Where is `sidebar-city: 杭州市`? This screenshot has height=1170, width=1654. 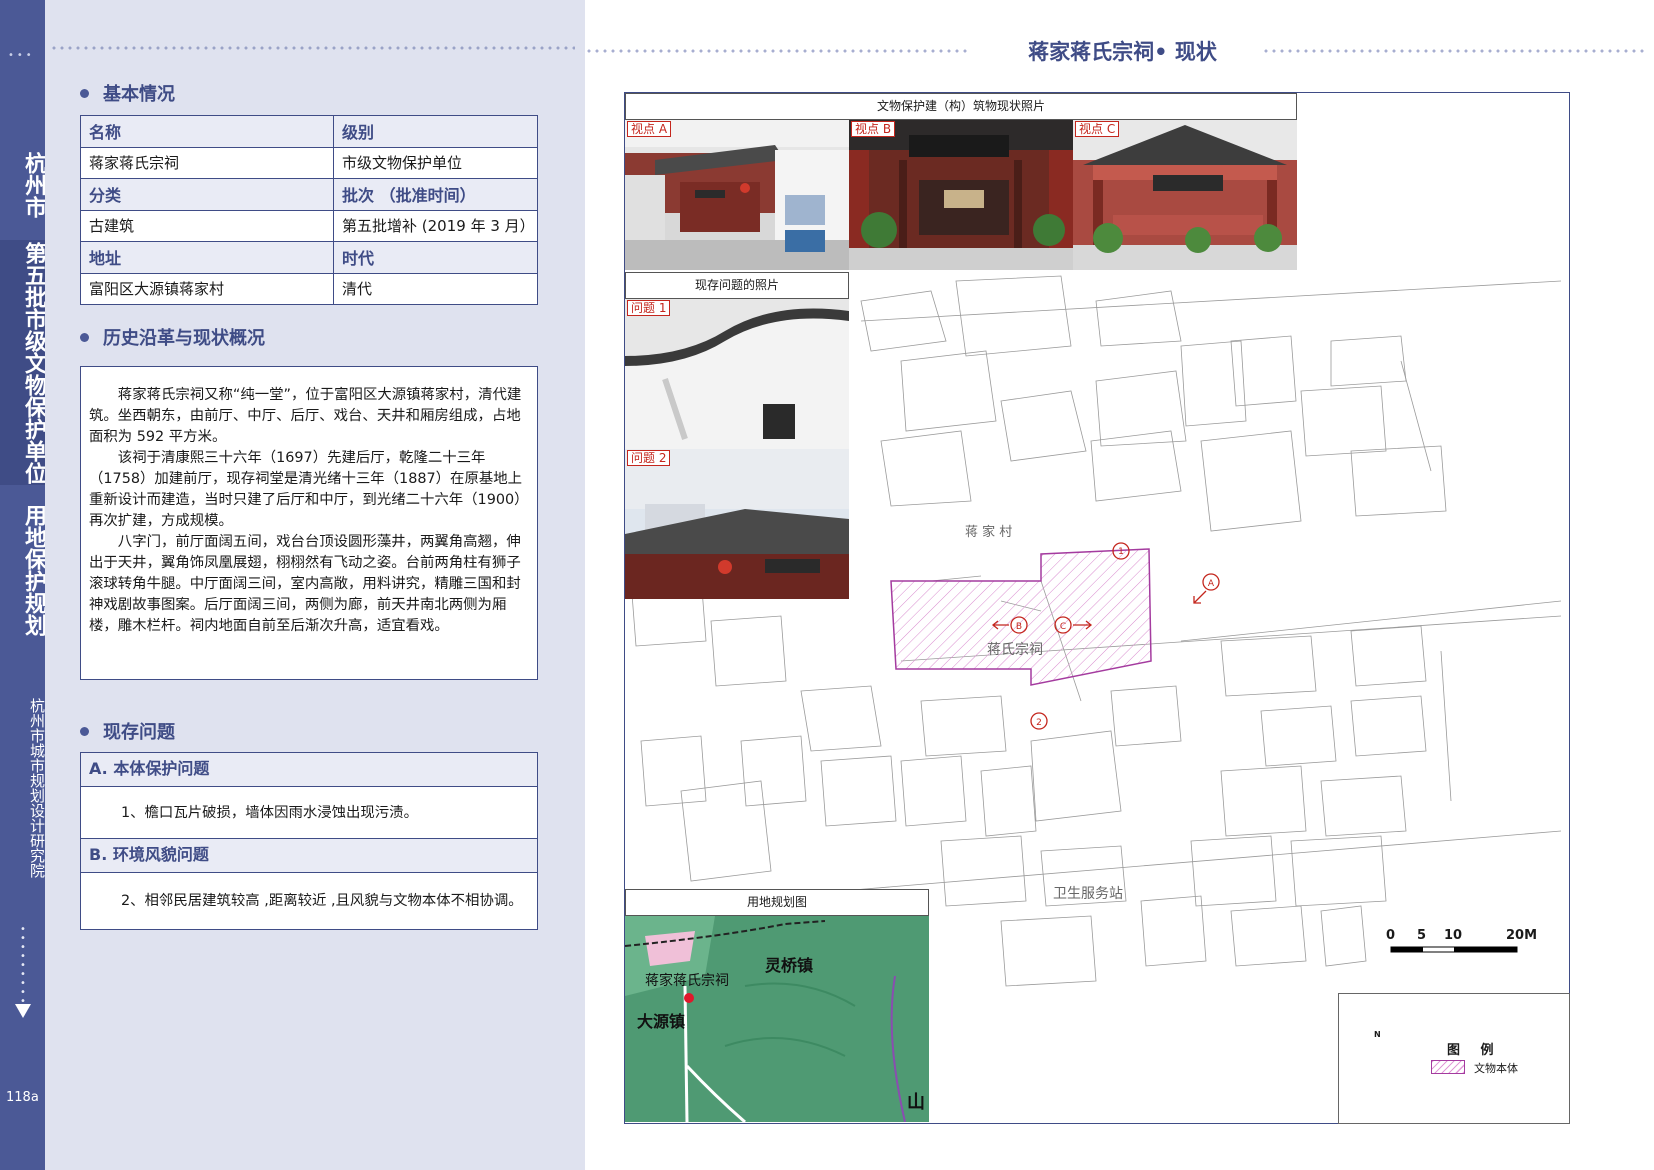
sidebar-city: 杭州市 is located at coordinates (33, 185).